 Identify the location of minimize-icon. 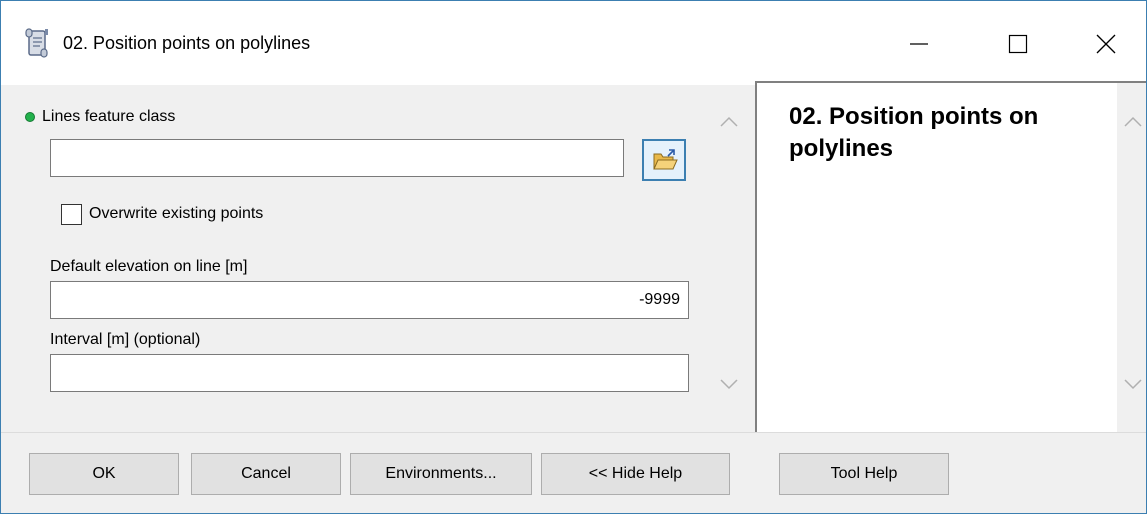
(919, 44).